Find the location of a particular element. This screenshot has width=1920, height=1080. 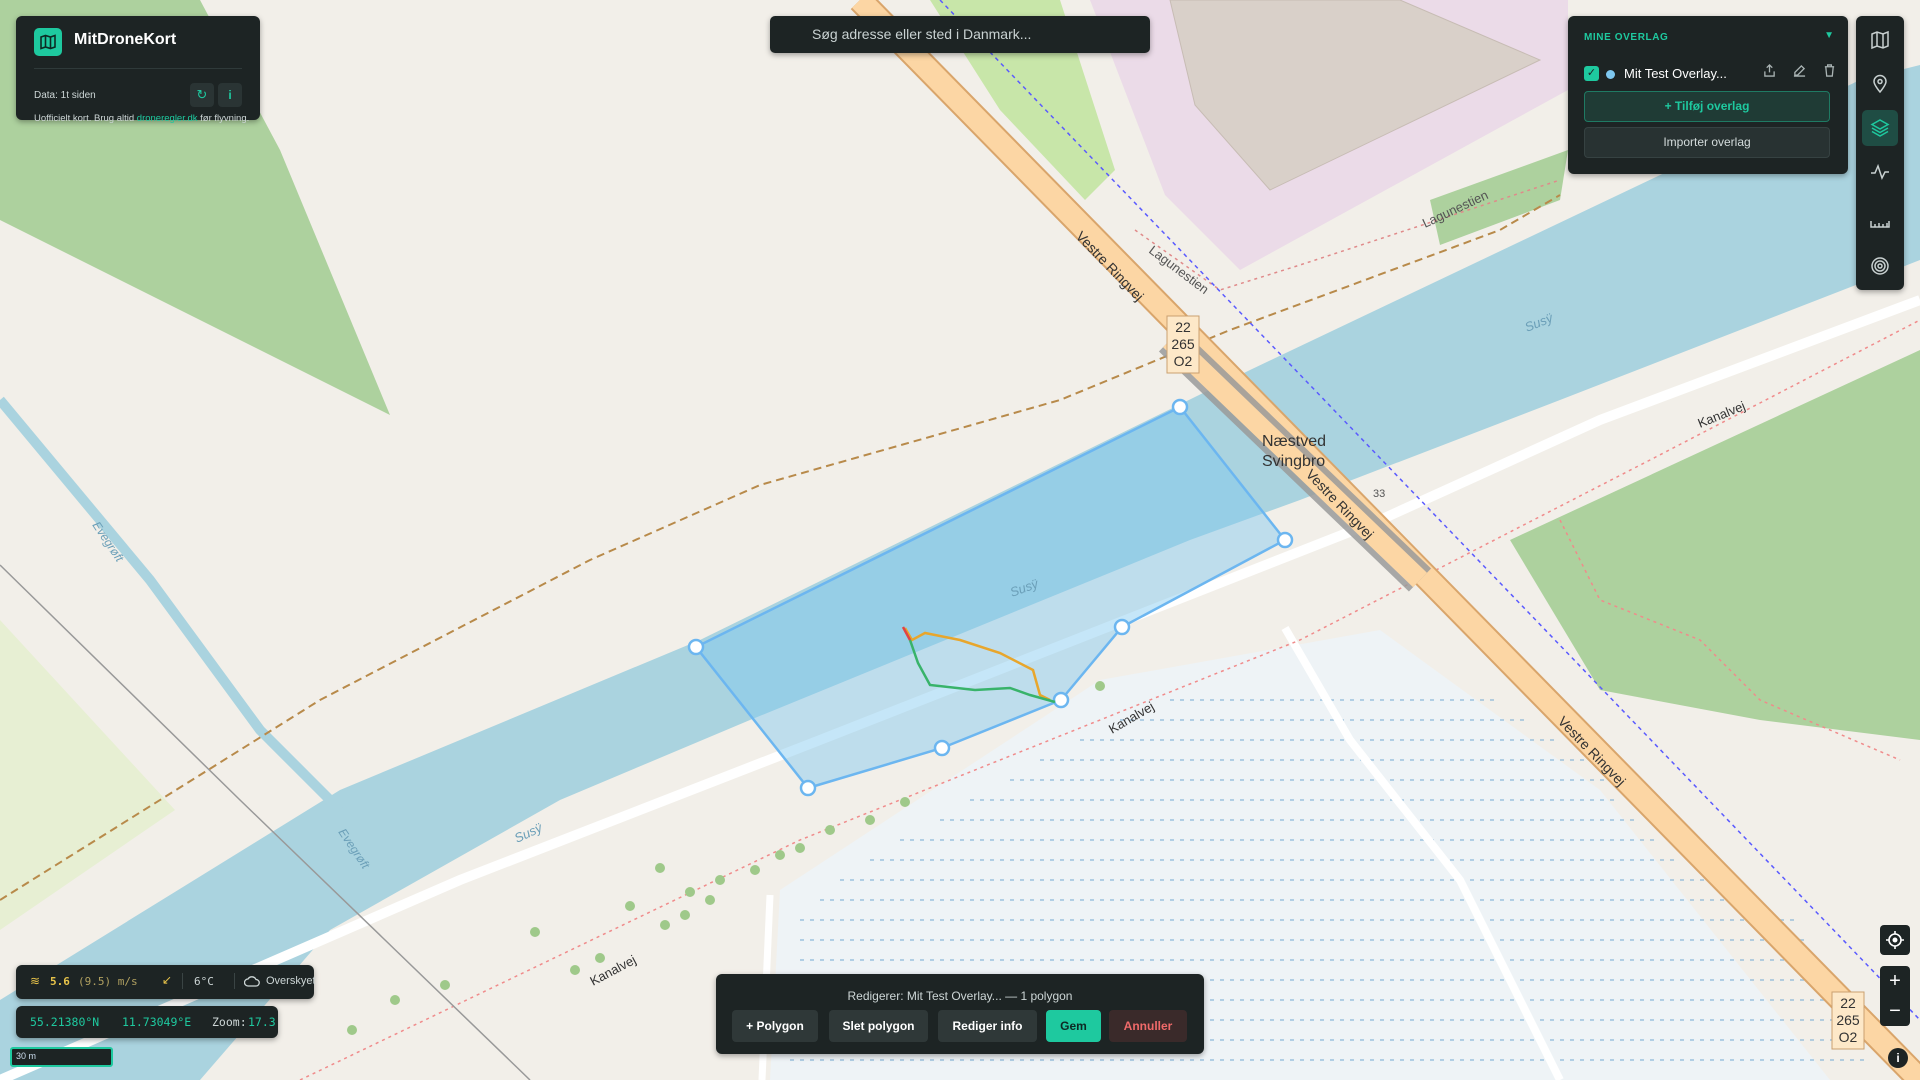

info-button: i is located at coordinates (230, 95).